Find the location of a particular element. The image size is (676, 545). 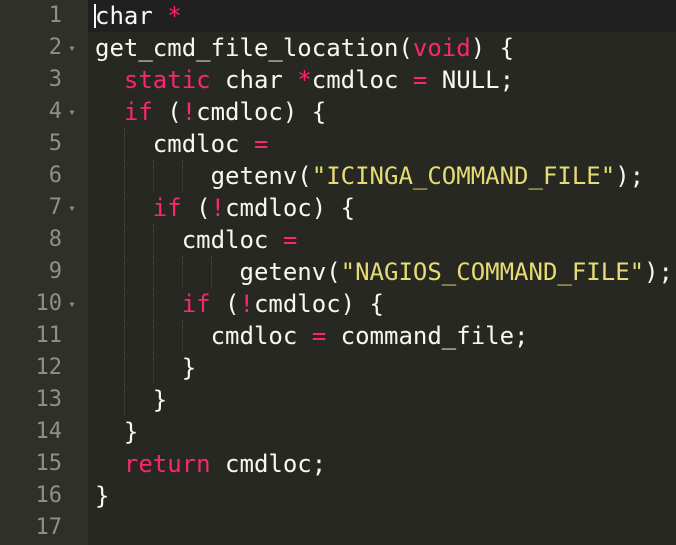

code-line: return cmdloc; is located at coordinates (225, 464).